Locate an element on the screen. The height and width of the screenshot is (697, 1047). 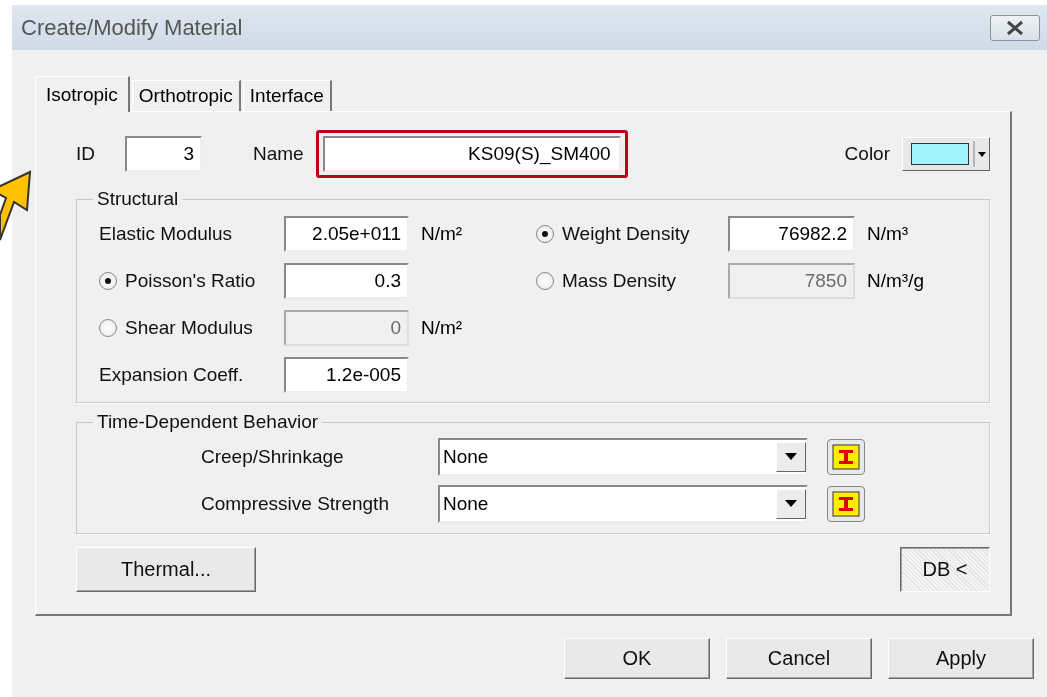
db-button: DB < is located at coordinates (945, 569).